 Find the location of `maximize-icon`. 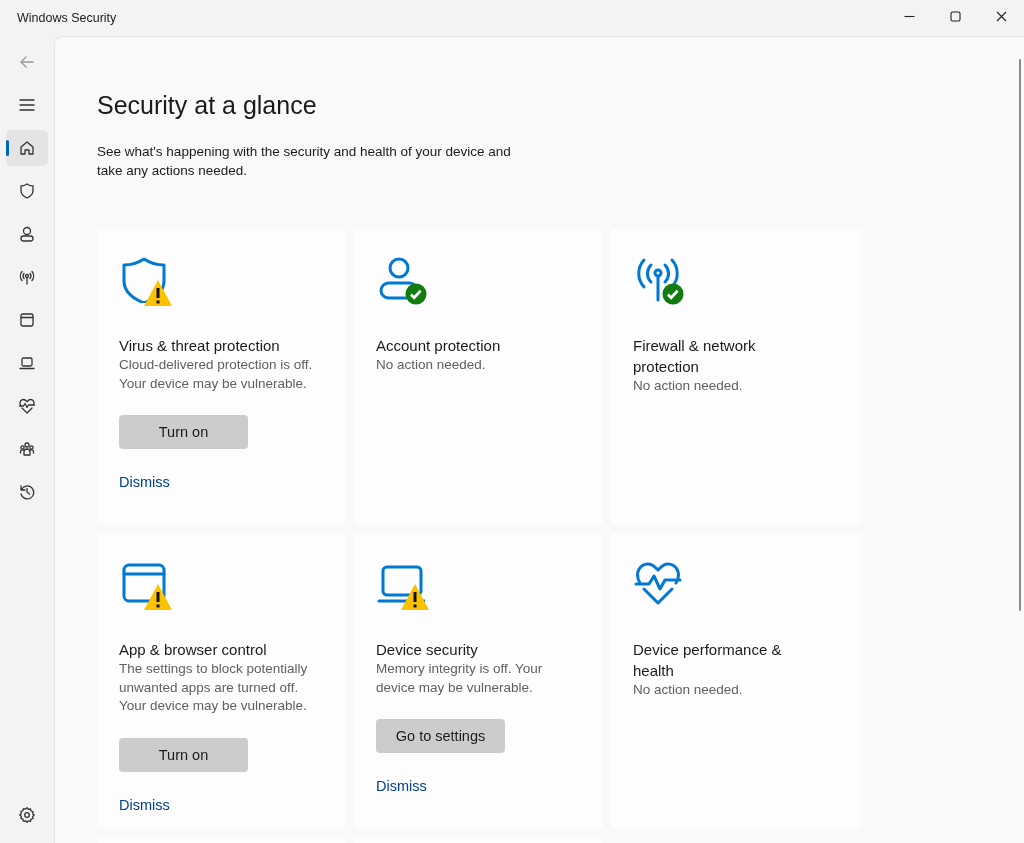

maximize-icon is located at coordinates (955, 16).